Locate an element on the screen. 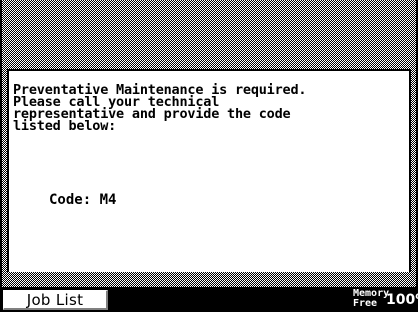 The width and height of the screenshot is (418, 312). screen-frame-left is located at coordinates (1, 143).